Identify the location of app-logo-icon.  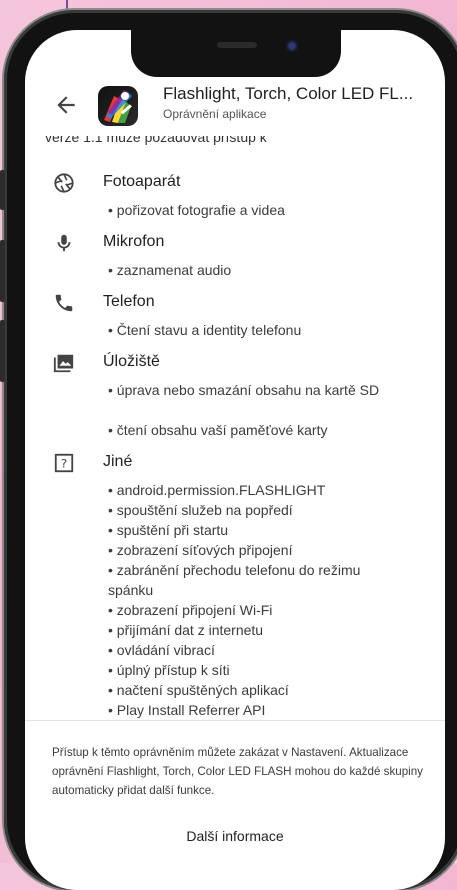
(118, 106).